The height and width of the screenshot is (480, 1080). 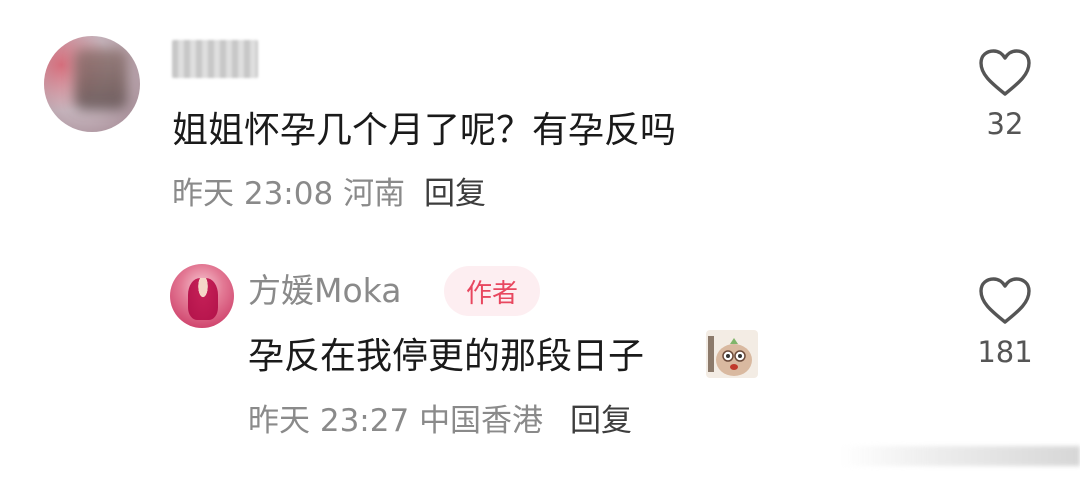 I want to click on comment-text: 姐姐怀孕几个月了呢？有孕反吗, so click(x=424, y=131).